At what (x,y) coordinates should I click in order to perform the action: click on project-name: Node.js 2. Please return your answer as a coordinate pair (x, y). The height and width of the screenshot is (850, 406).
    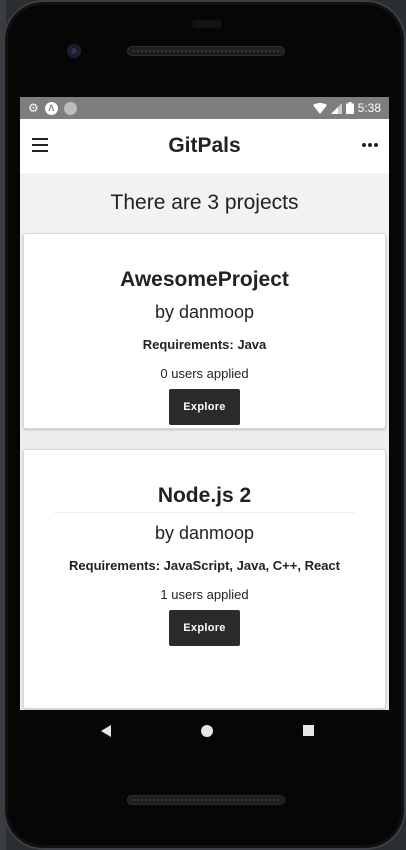
    Looking at the image, I should click on (204, 498).